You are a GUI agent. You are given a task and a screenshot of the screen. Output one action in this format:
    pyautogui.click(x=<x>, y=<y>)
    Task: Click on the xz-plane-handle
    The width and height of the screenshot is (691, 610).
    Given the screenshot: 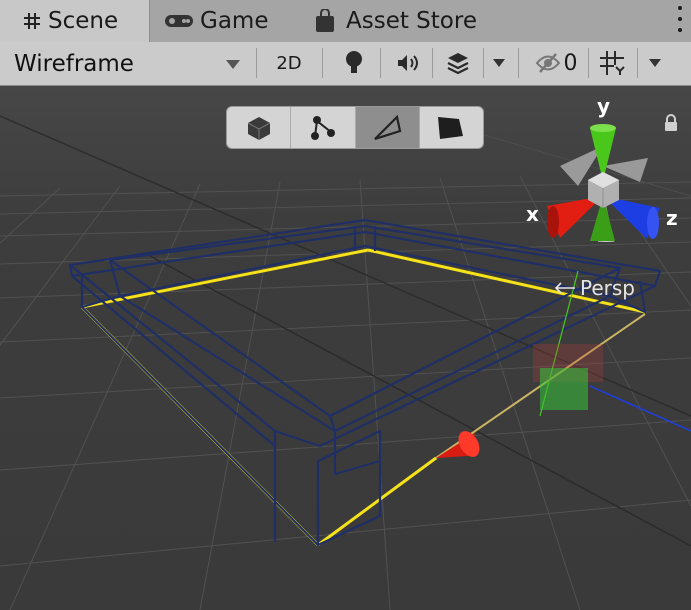 What is the action you would take?
    pyautogui.click(x=564, y=389)
    